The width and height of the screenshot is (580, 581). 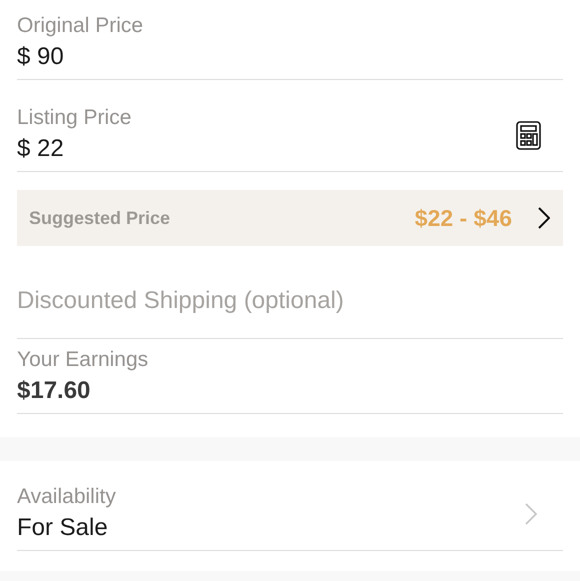 What do you see at coordinates (66, 497) in the screenshot?
I see `field-label: Availability` at bounding box center [66, 497].